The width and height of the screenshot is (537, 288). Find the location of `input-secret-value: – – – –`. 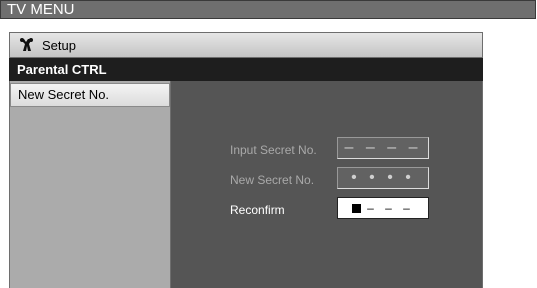

input-secret-value: – – – – is located at coordinates (383, 147).